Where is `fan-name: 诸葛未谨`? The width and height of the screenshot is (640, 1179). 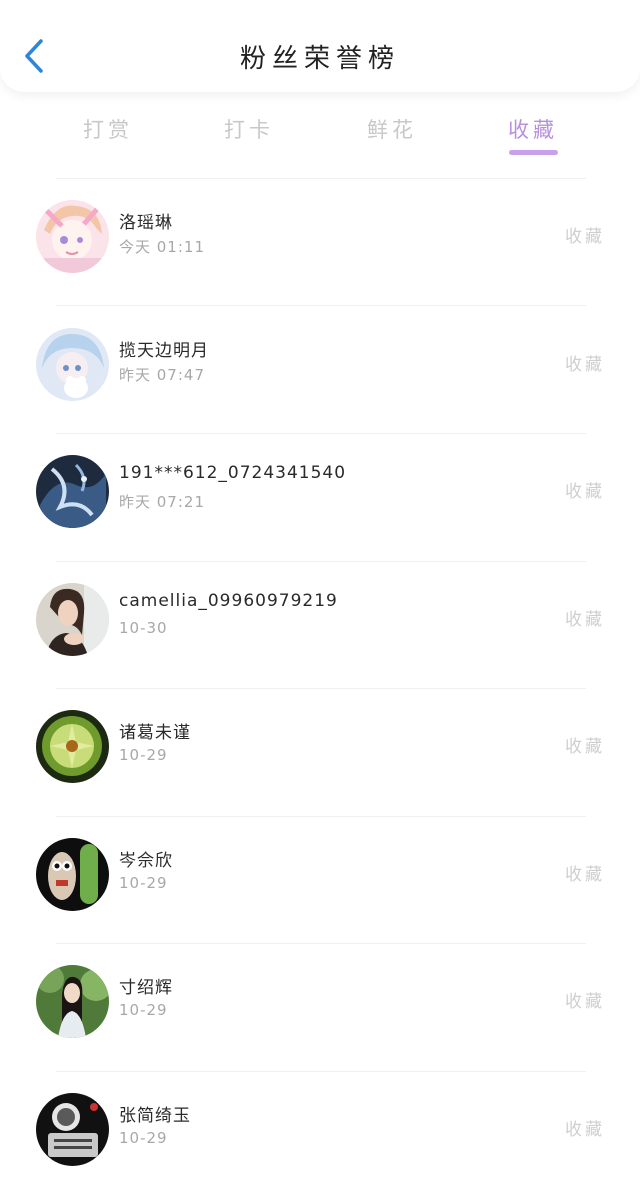
fan-name: 诸葛未谨 is located at coordinates (155, 733).